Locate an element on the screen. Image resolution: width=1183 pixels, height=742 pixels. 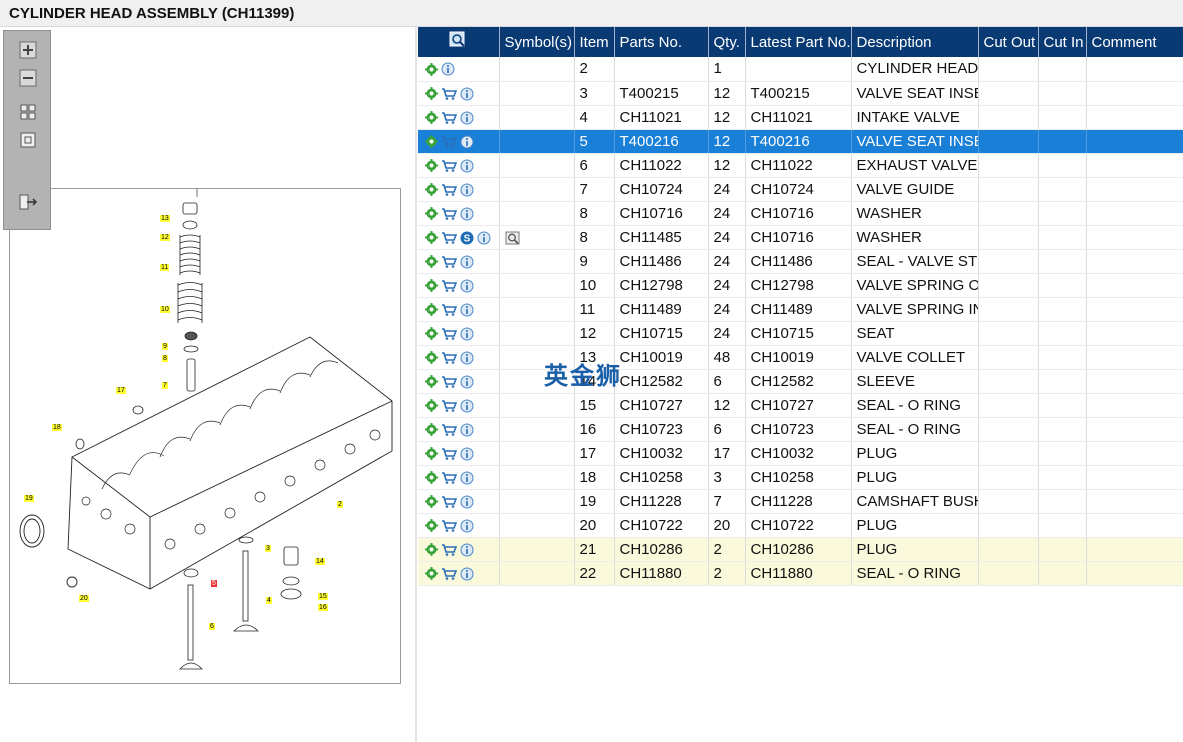
table-row: 5T40021612T400216VALVE SEAT INSERT is located at coordinates (800, 141).